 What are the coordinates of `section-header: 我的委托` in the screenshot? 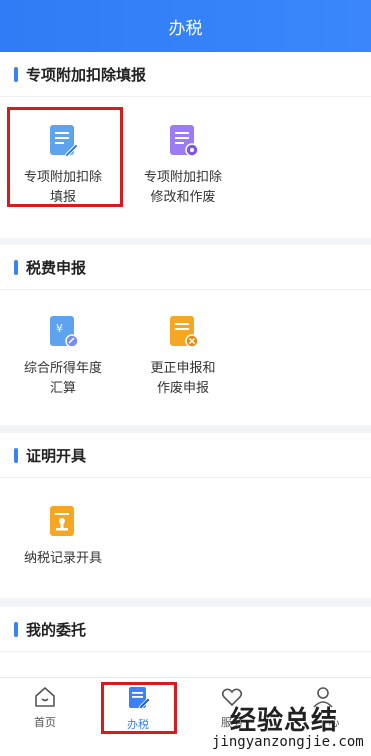 It's located at (185, 629).